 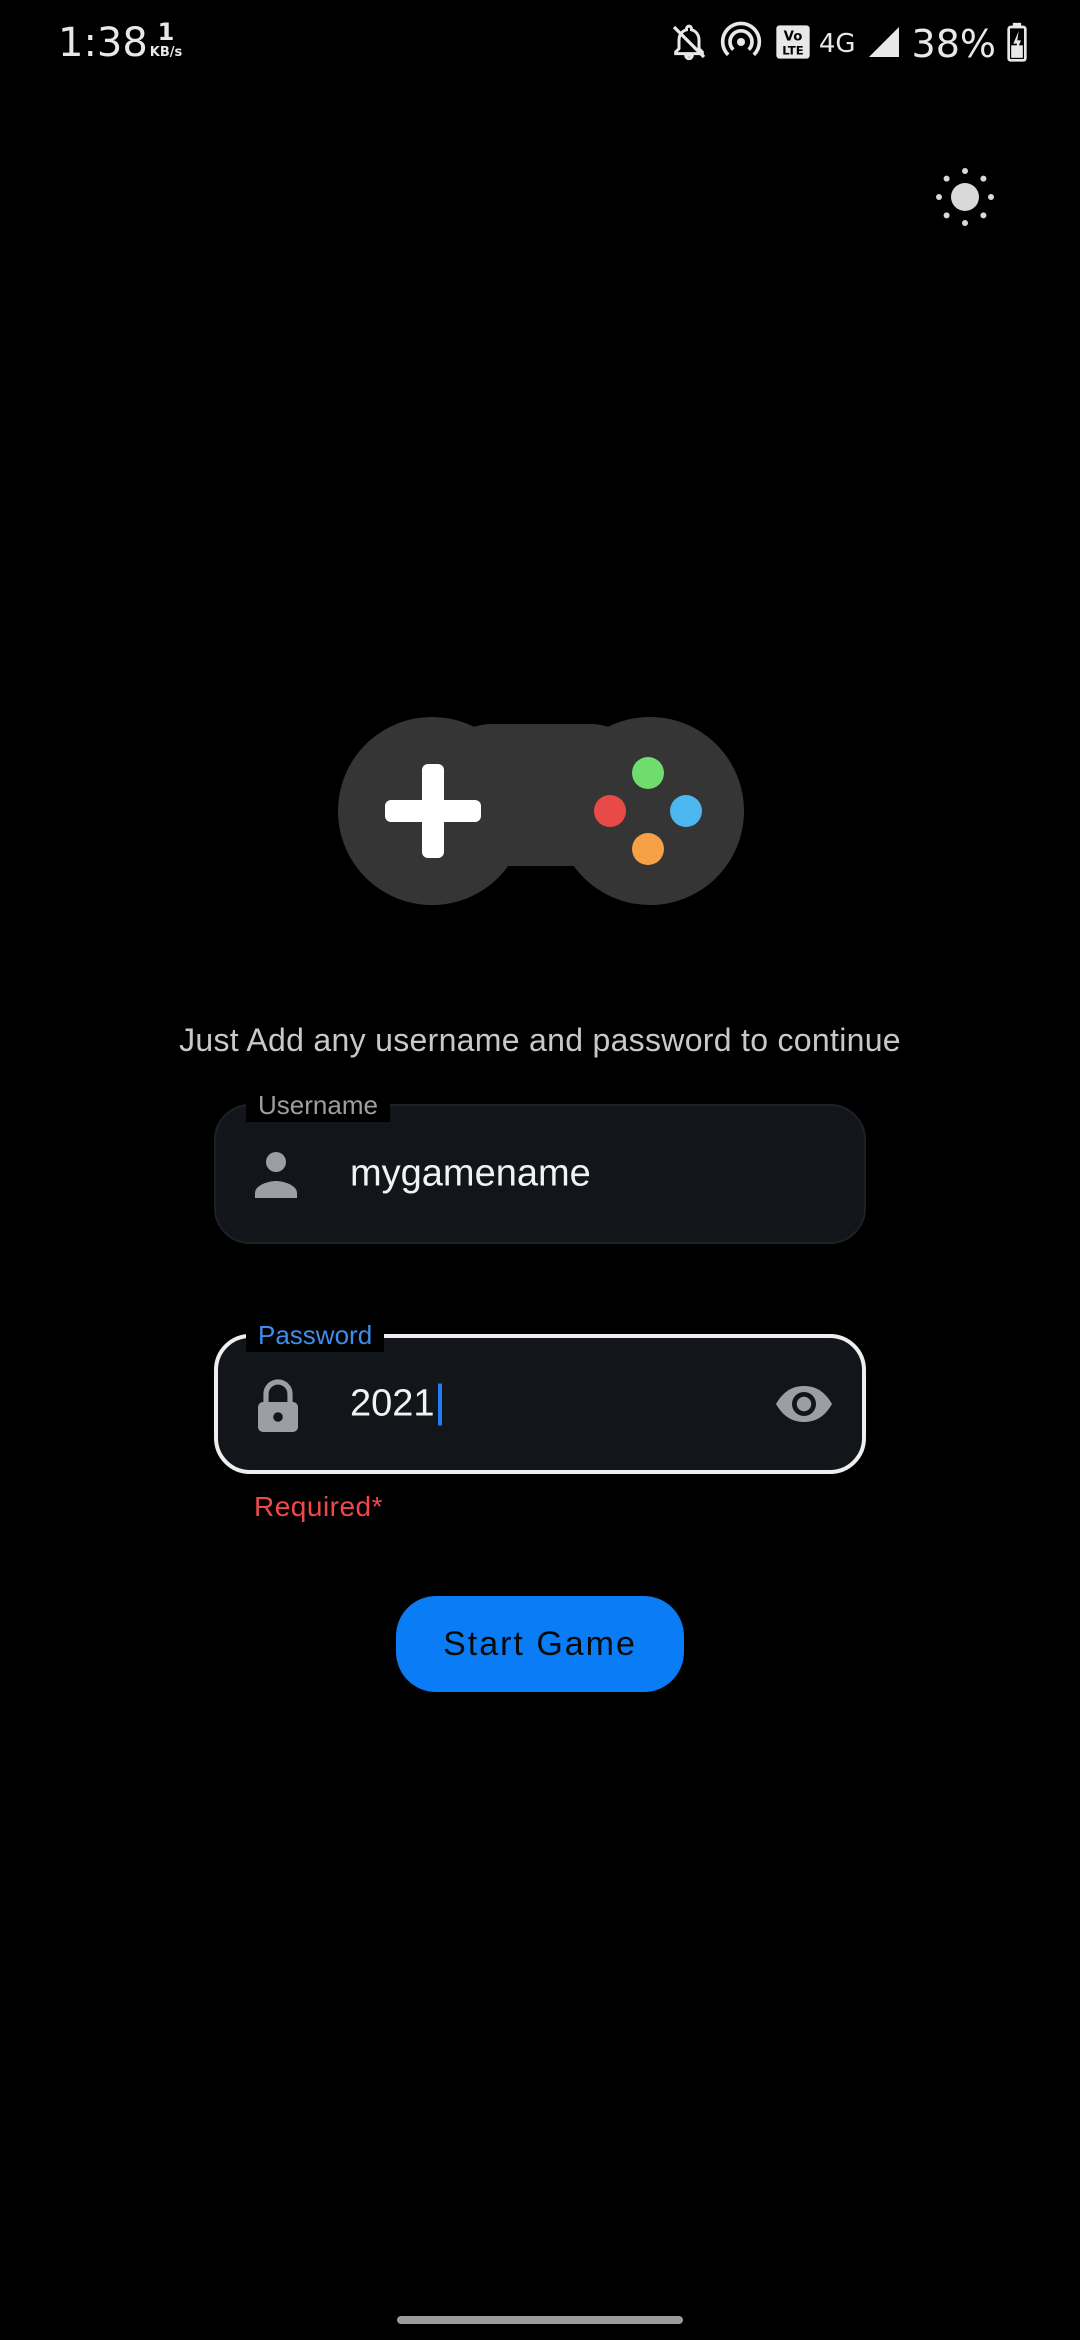 What do you see at coordinates (884, 44) in the screenshot?
I see `signal-icon` at bounding box center [884, 44].